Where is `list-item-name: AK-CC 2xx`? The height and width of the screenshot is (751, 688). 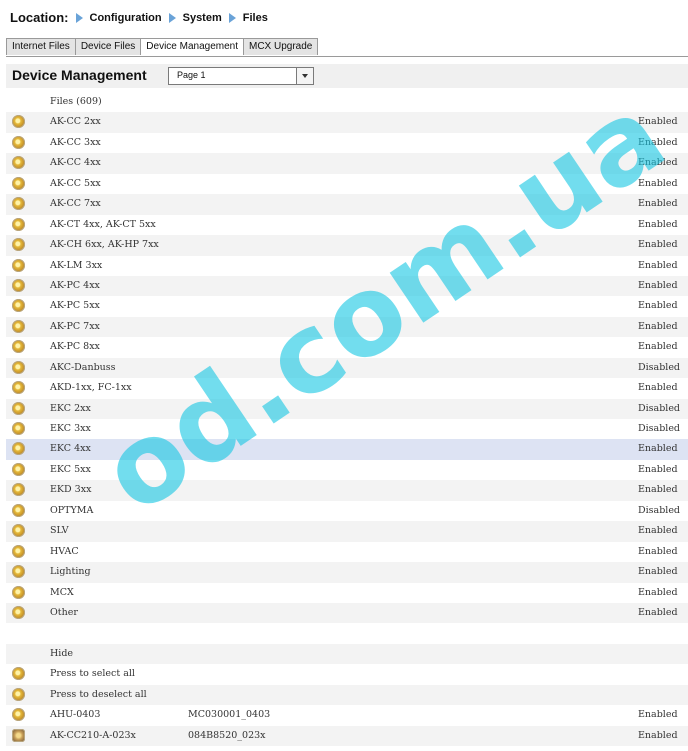
list-item-name: AK-CC 2xx is located at coordinates (75, 122).